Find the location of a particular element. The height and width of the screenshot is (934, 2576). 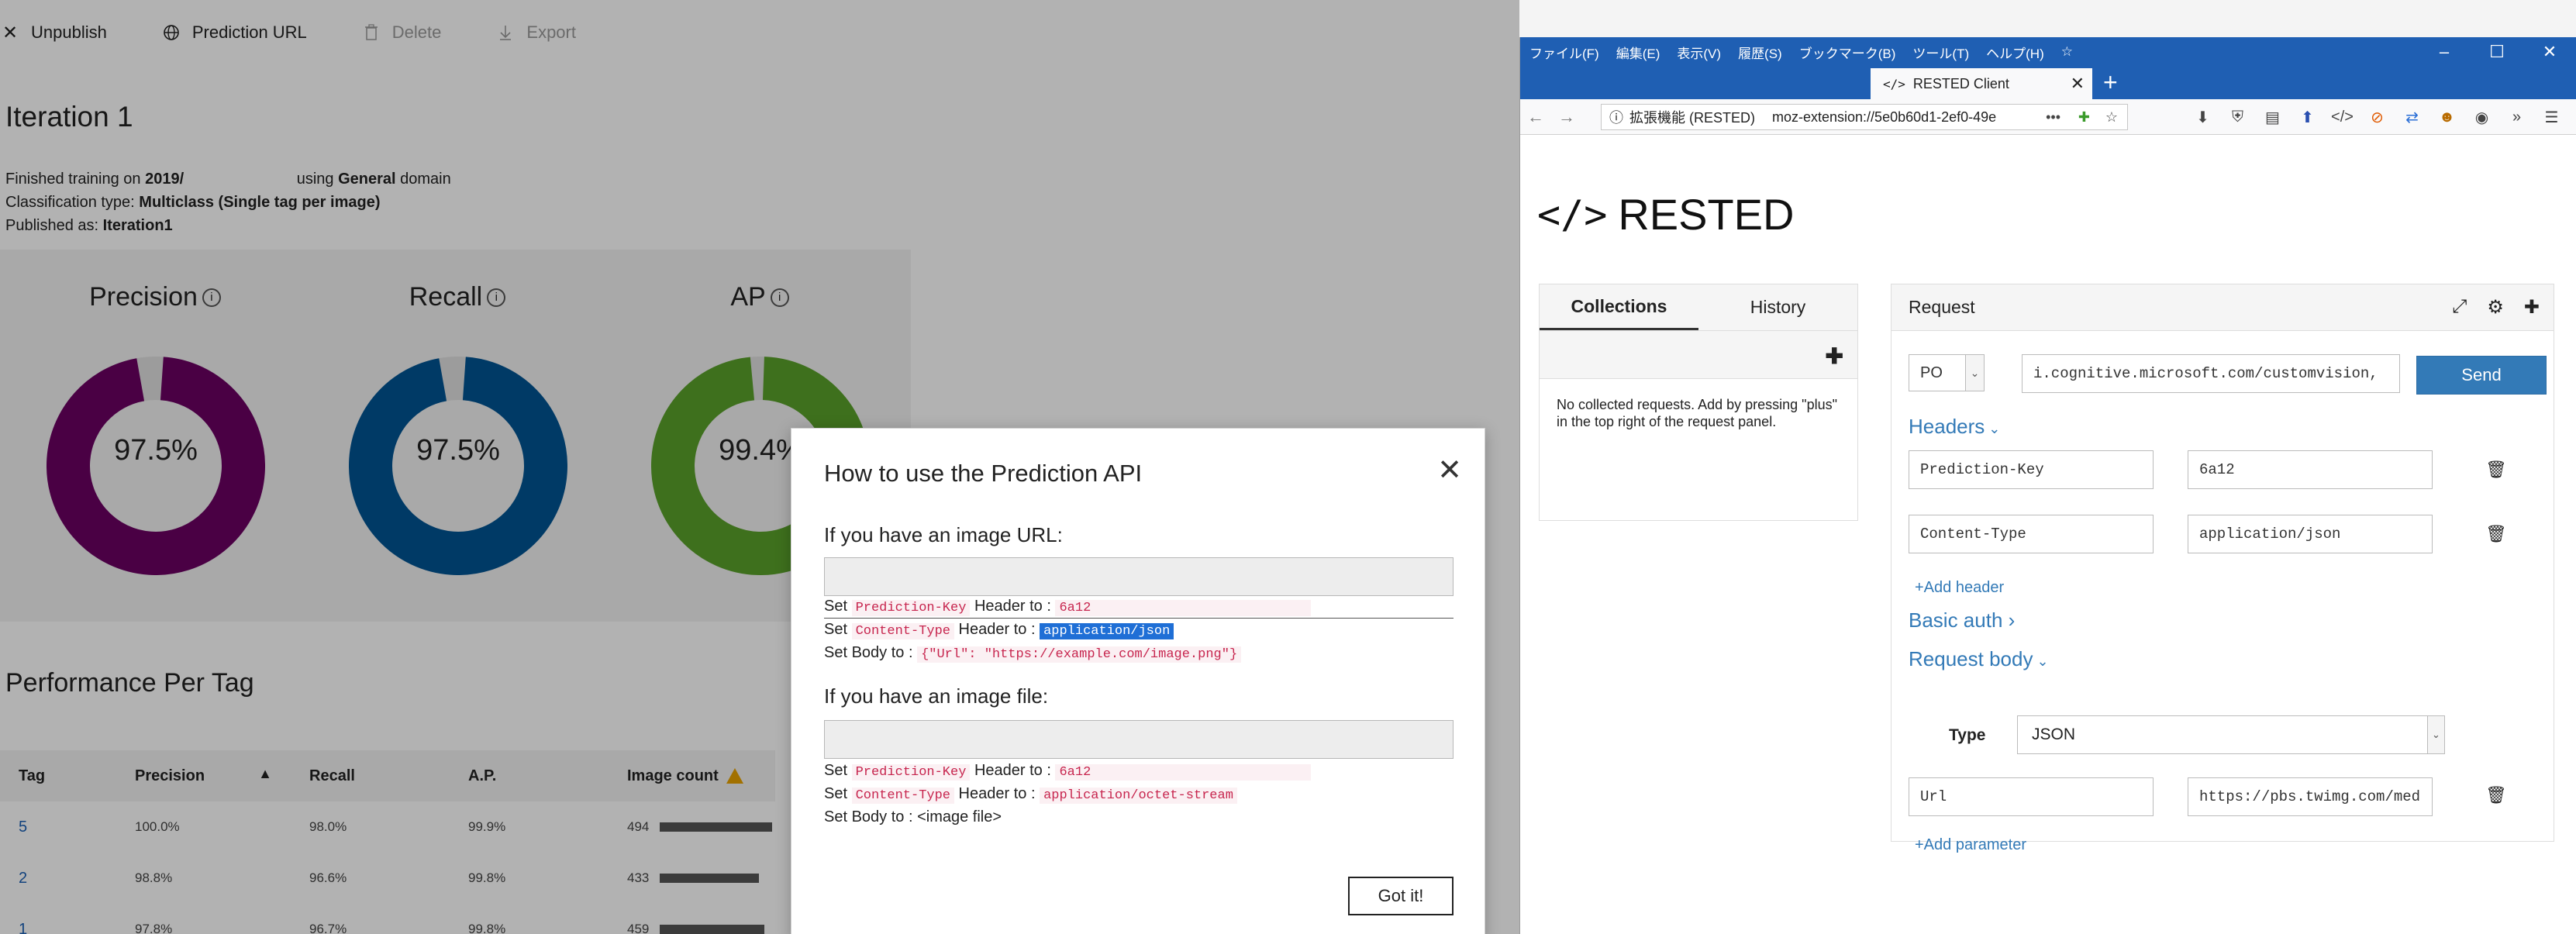

send-button: Send is located at coordinates (2481, 375).